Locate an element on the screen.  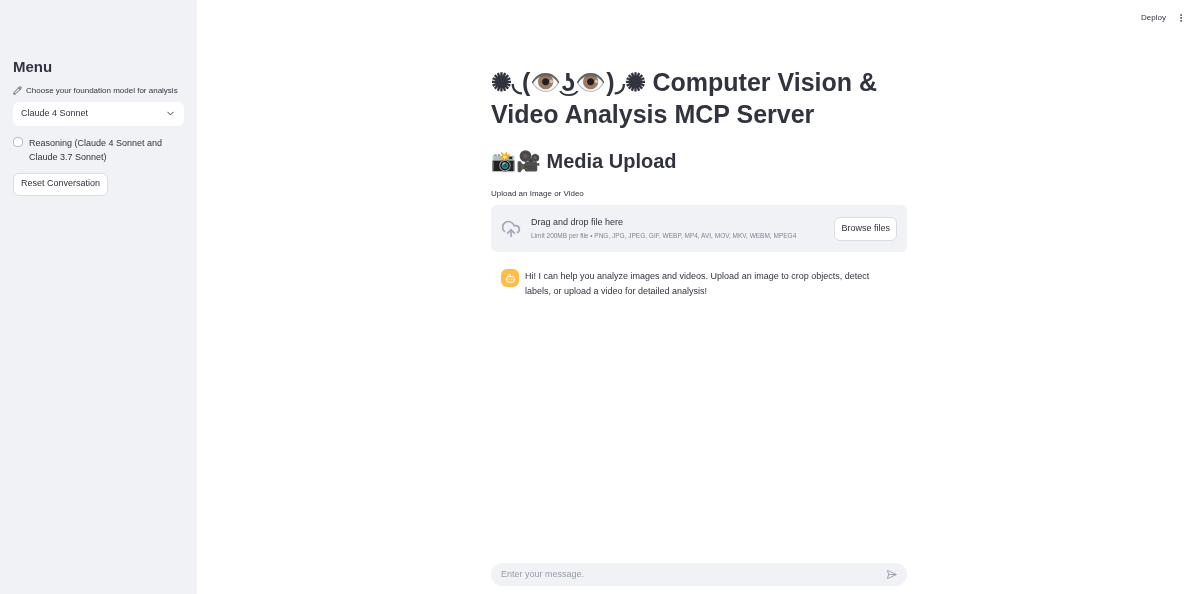
pencil-icon is located at coordinates (17, 90).